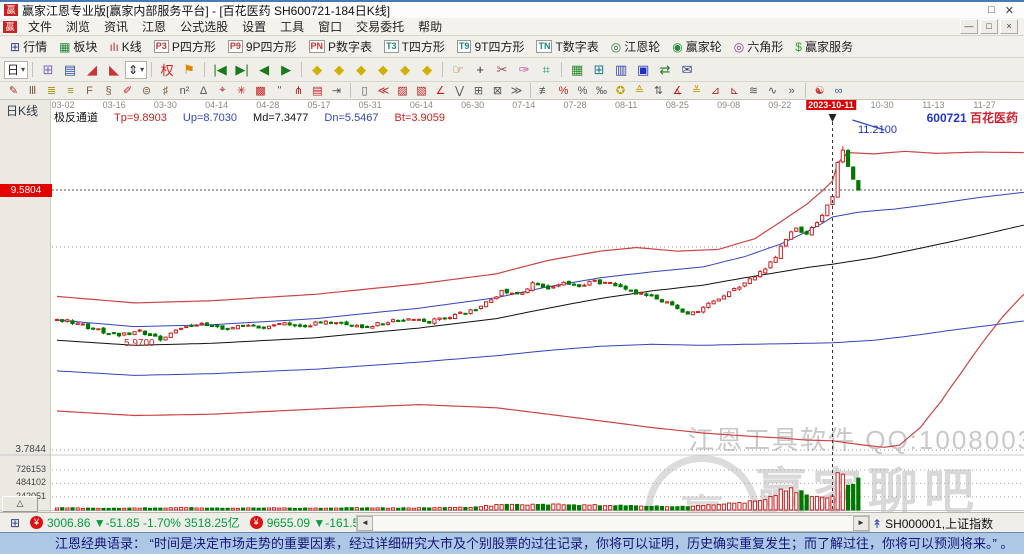 The width and height of the screenshot is (1024, 554). What do you see at coordinates (317, 90) in the screenshot?
I see `gann-fan2-icon: ▤` at bounding box center [317, 90].